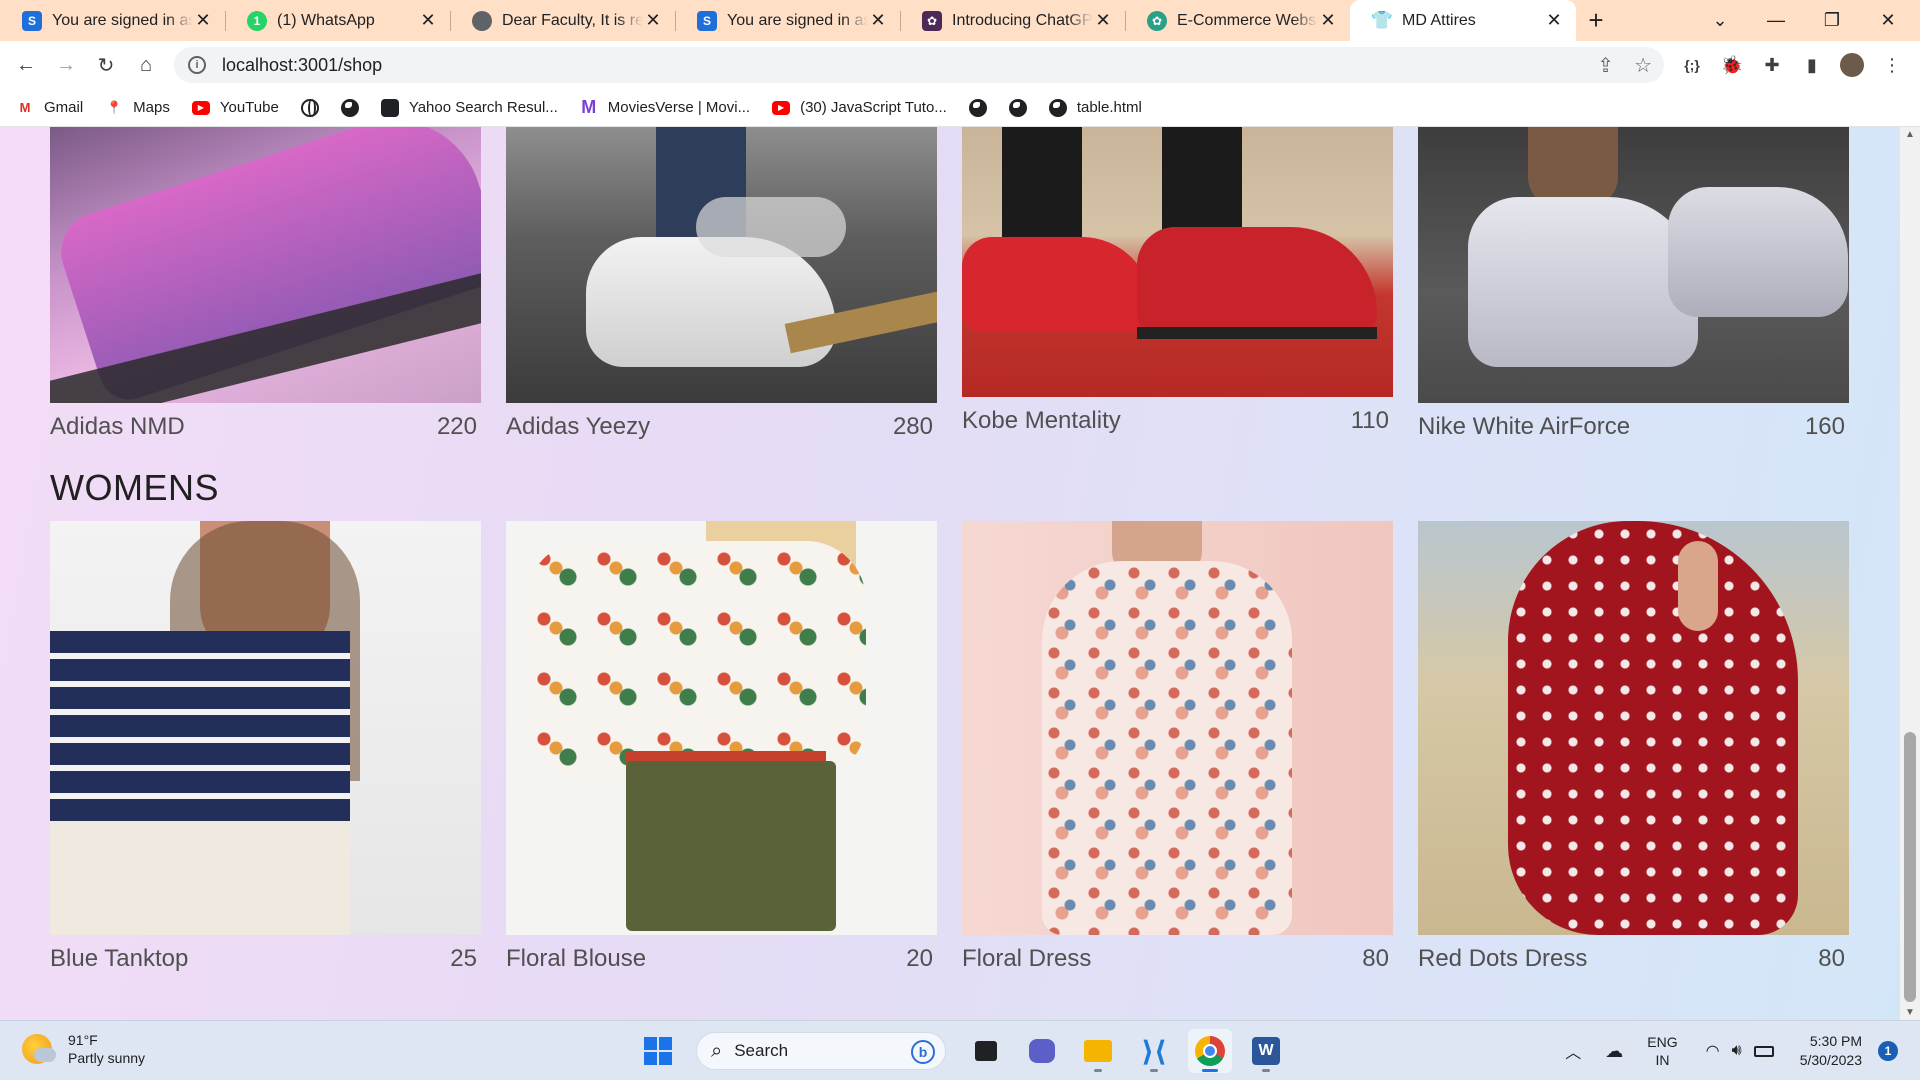 The width and height of the screenshot is (1920, 1080). What do you see at coordinates (146, 65) in the screenshot?
I see `home-button: ⌂` at bounding box center [146, 65].